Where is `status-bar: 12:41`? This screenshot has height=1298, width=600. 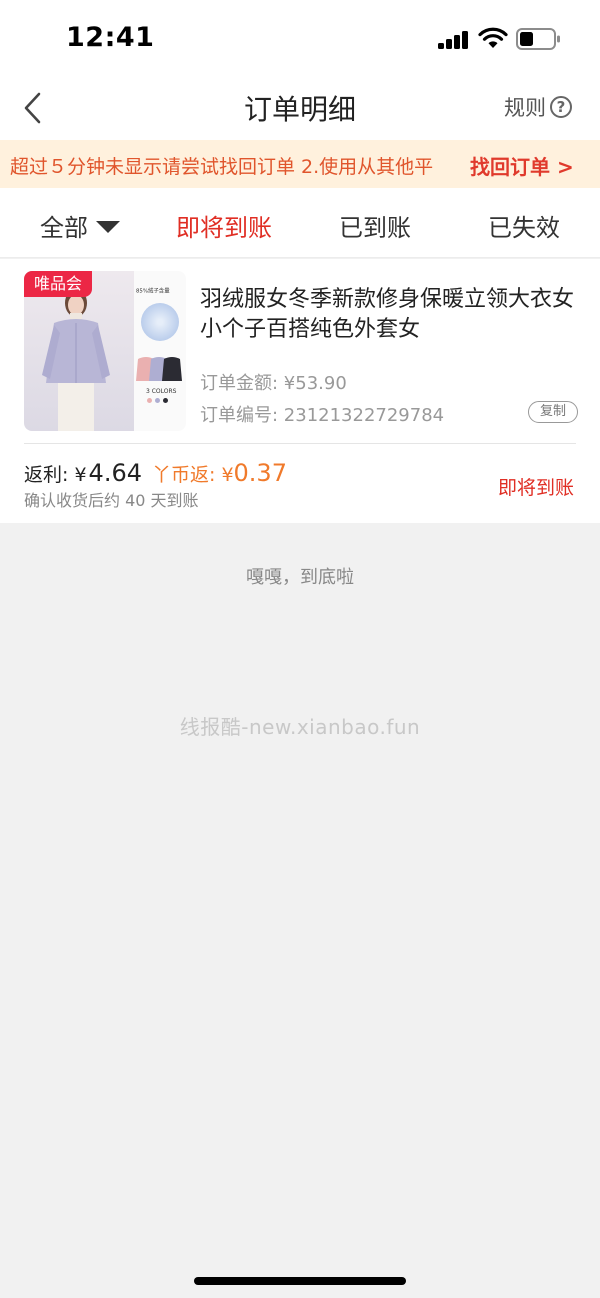 status-bar: 12:41 is located at coordinates (300, 39).